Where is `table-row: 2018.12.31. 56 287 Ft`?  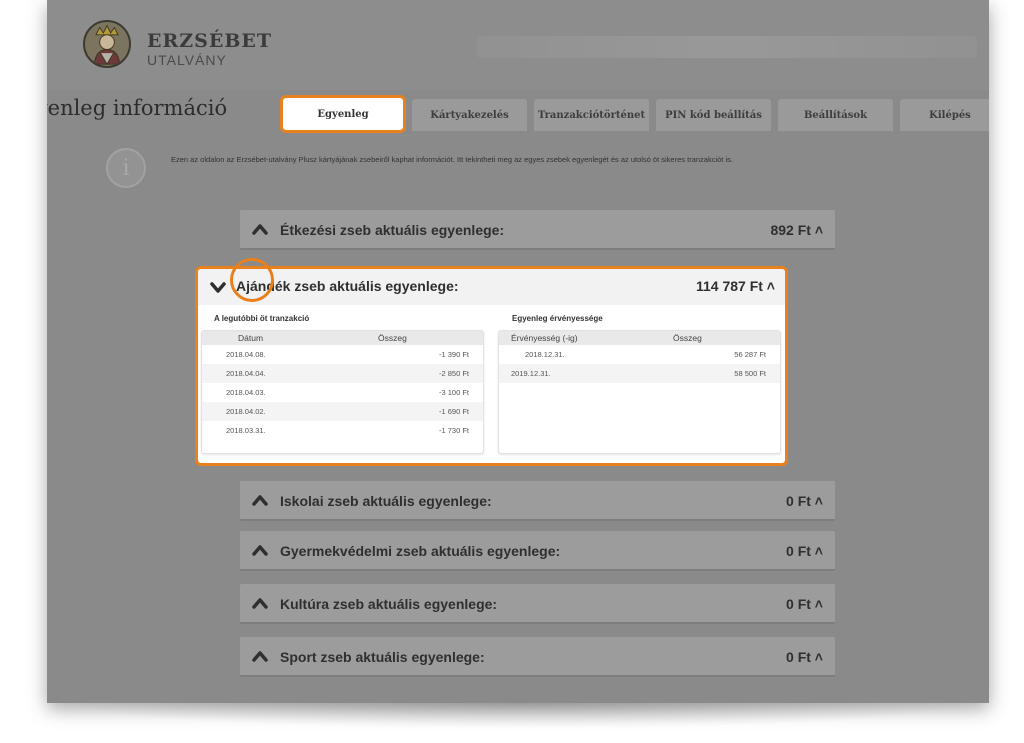 table-row: 2018.12.31. 56 287 Ft is located at coordinates (639, 354).